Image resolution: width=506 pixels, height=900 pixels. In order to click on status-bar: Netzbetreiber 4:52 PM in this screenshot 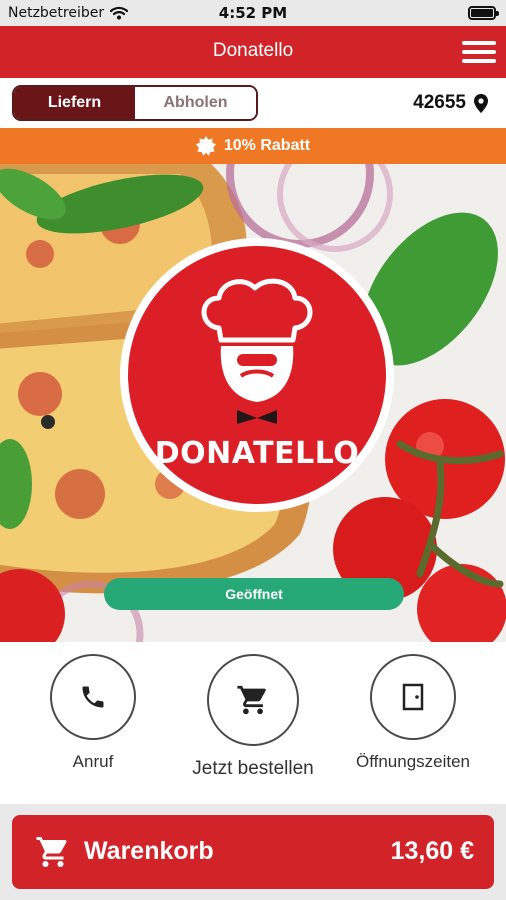, I will do `click(253, 13)`.